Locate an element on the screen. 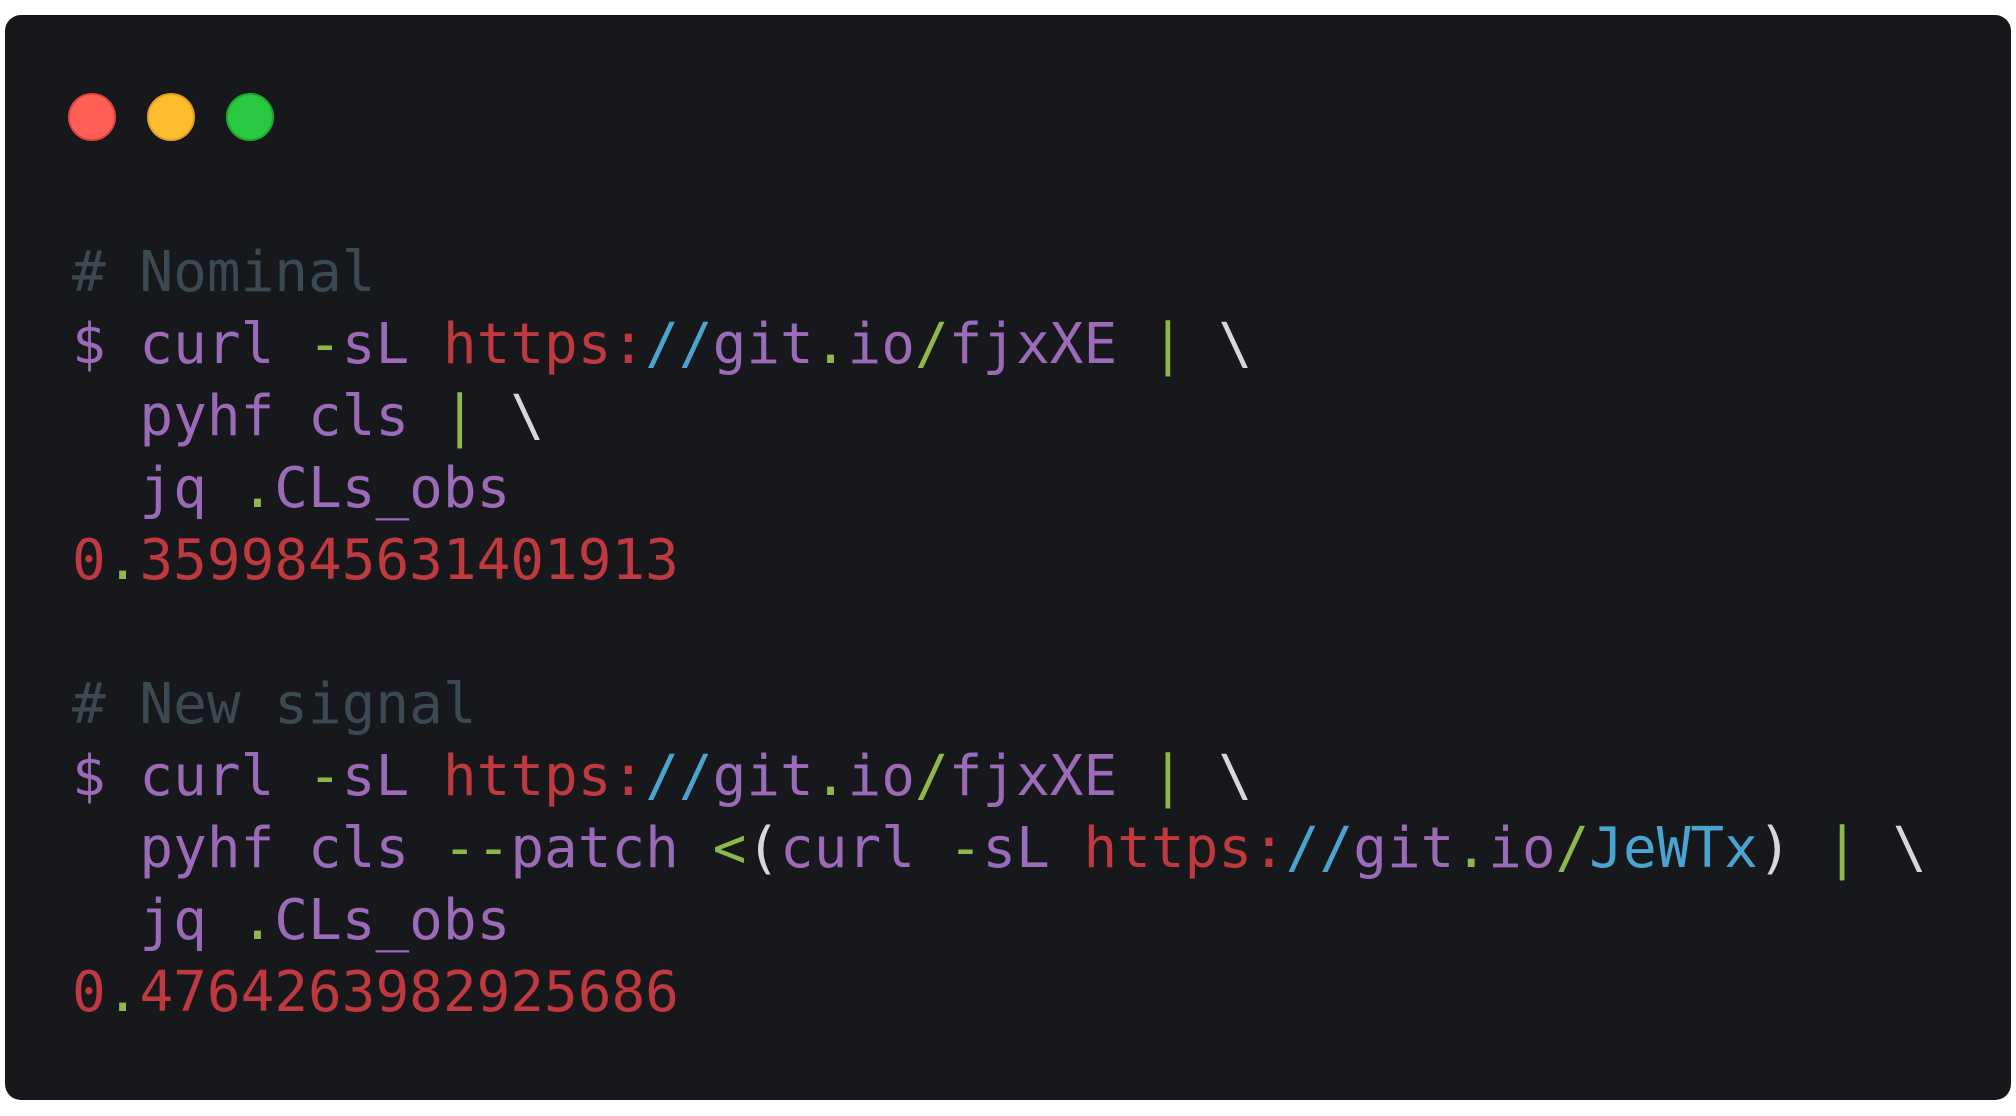 This screenshot has width=2016, height=1116. command-line-1: $ curl -sL https://git.io/fjxXE | \ is located at coordinates (999, 345).